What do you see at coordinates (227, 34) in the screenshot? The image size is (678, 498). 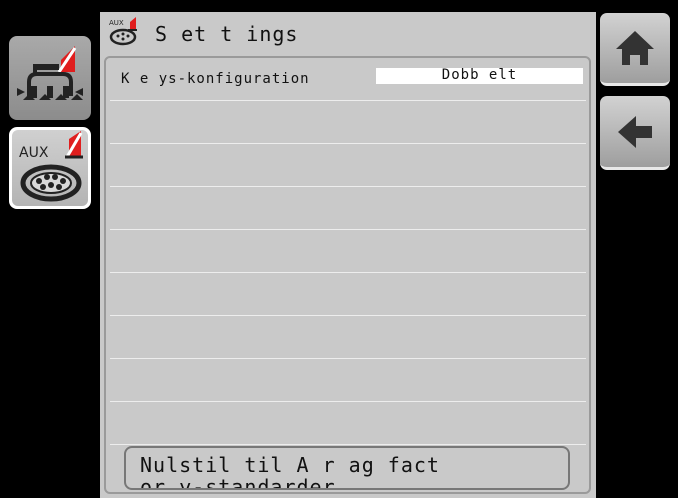 I see `page-title: S et t ings` at bounding box center [227, 34].